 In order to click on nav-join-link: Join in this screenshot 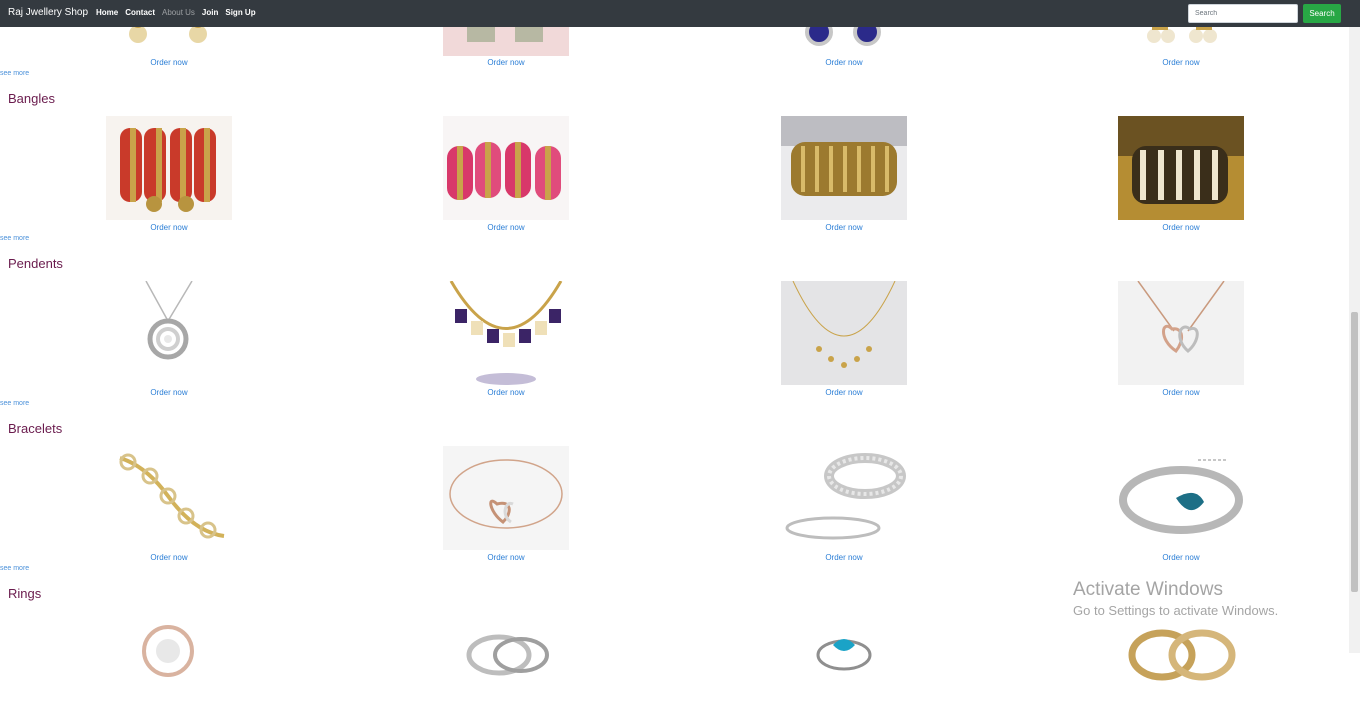, I will do `click(210, 12)`.